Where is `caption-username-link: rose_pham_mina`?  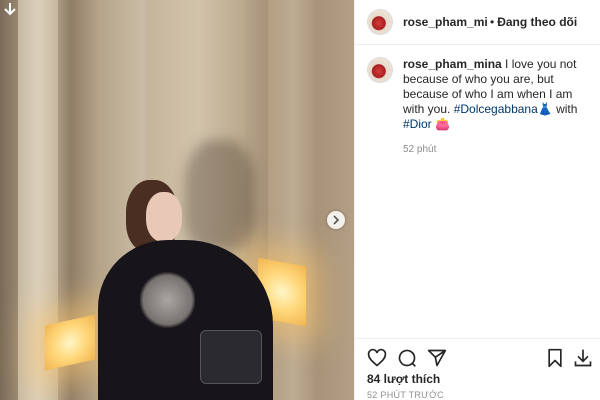
caption-username-link: rose_pham_mina is located at coordinates (452, 64).